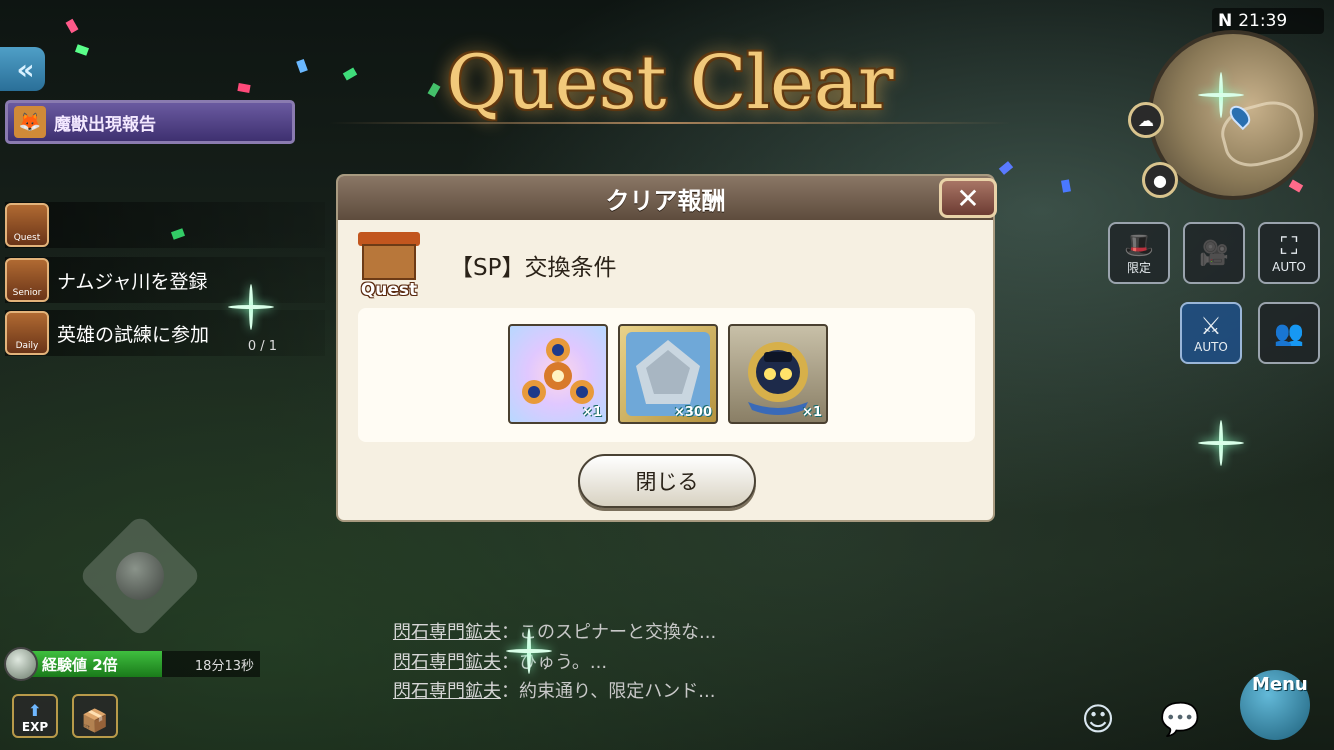 This screenshot has height=750, width=1334. I want to click on side-quest-quest: Quest, so click(165, 225).